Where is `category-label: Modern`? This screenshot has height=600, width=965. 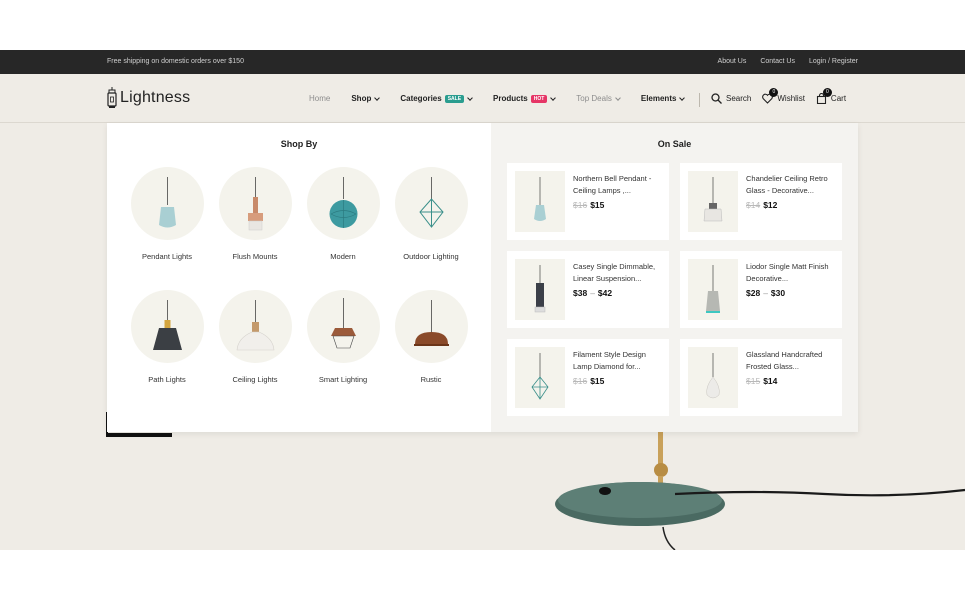 category-label: Modern is located at coordinates (343, 256).